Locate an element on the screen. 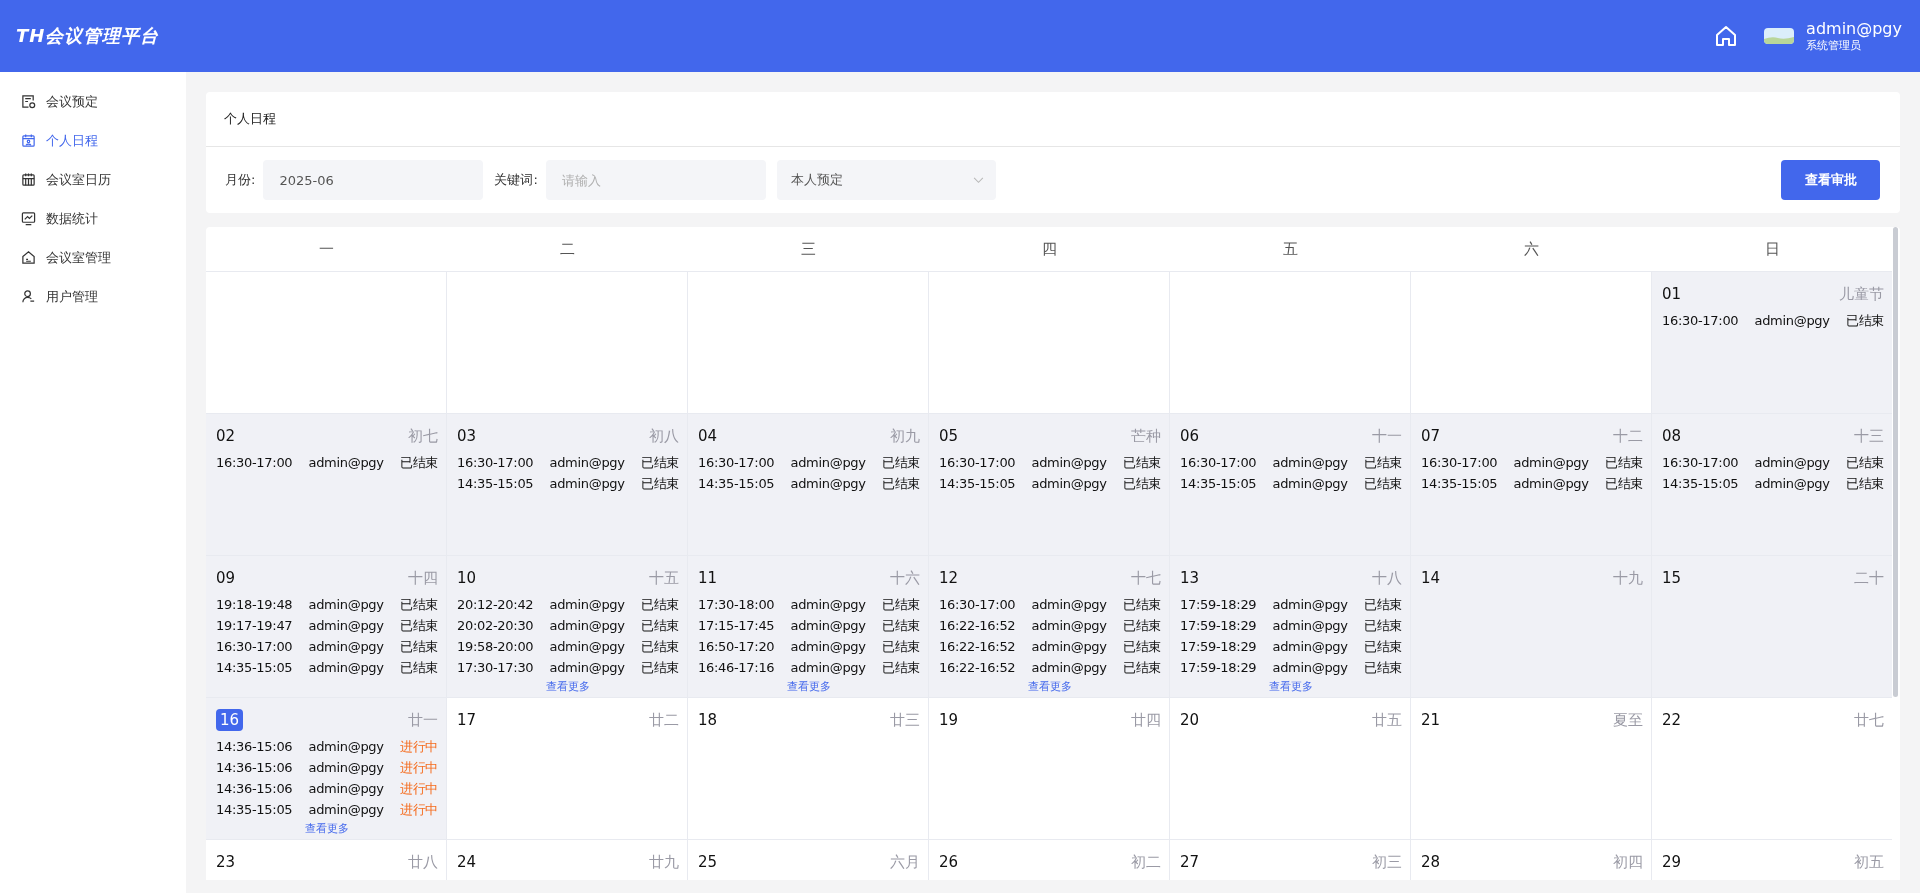  event-time: 17:30-17:30 is located at coordinates (495, 668).